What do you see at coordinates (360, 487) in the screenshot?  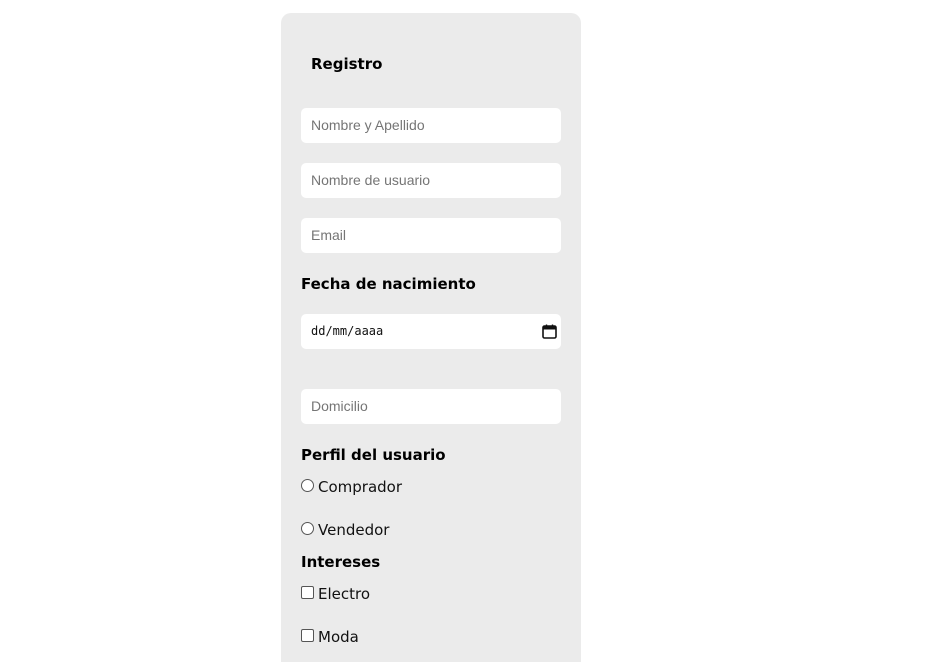 I see `comprador-label: Comprador` at bounding box center [360, 487].